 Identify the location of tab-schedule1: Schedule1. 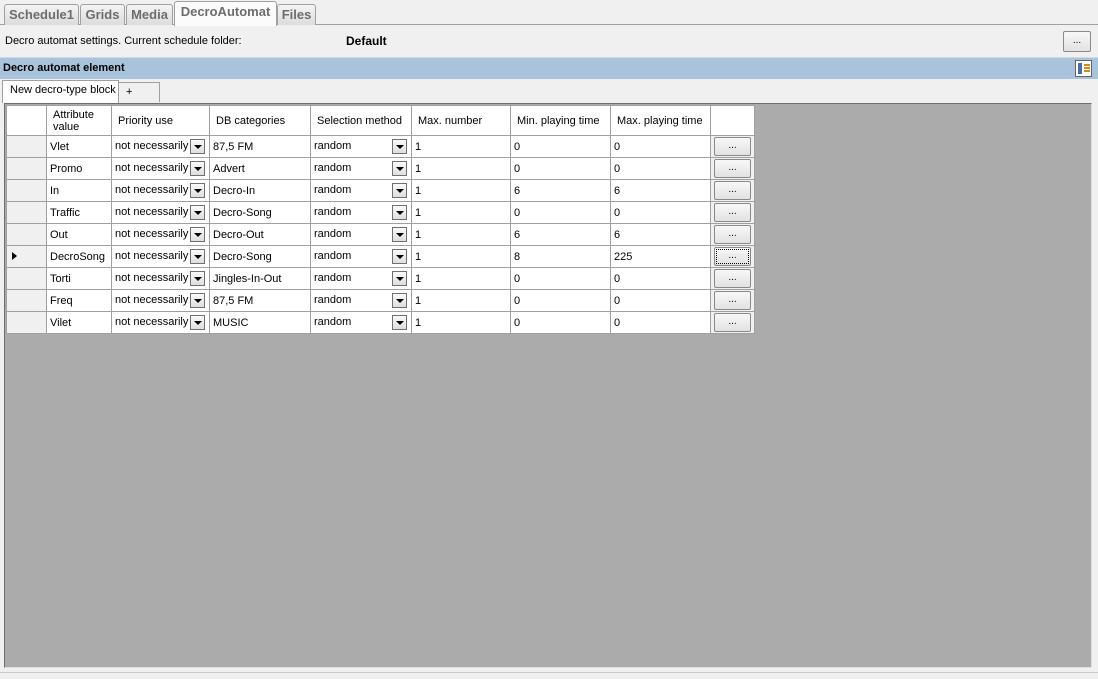
(41, 14).